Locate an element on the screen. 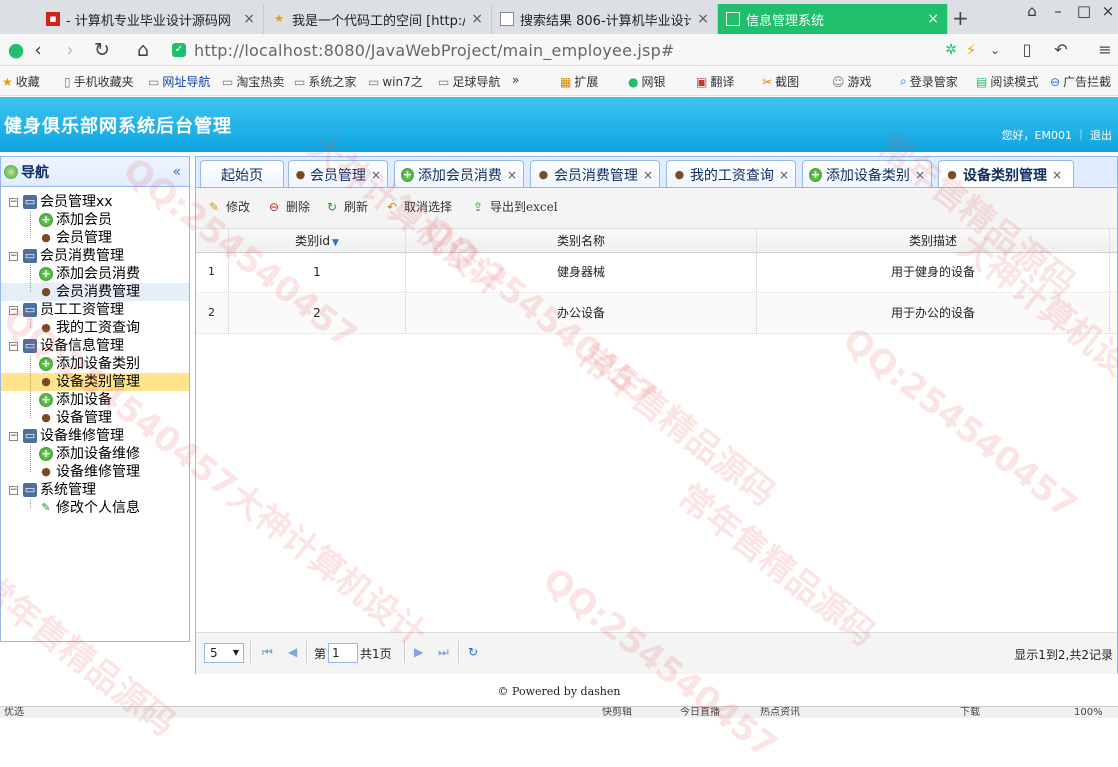 The width and height of the screenshot is (1118, 767). export-excel-button: ⇪ 导出到excel is located at coordinates (514, 206).